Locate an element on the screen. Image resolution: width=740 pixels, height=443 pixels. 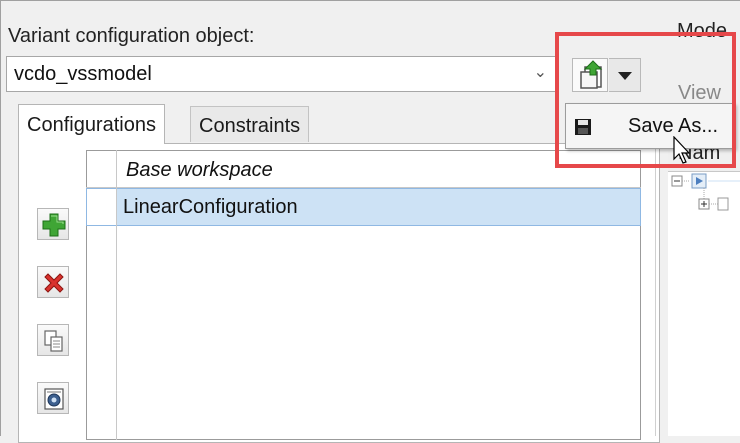
column-header-base-workspace: Base workspace is located at coordinates (199, 170).